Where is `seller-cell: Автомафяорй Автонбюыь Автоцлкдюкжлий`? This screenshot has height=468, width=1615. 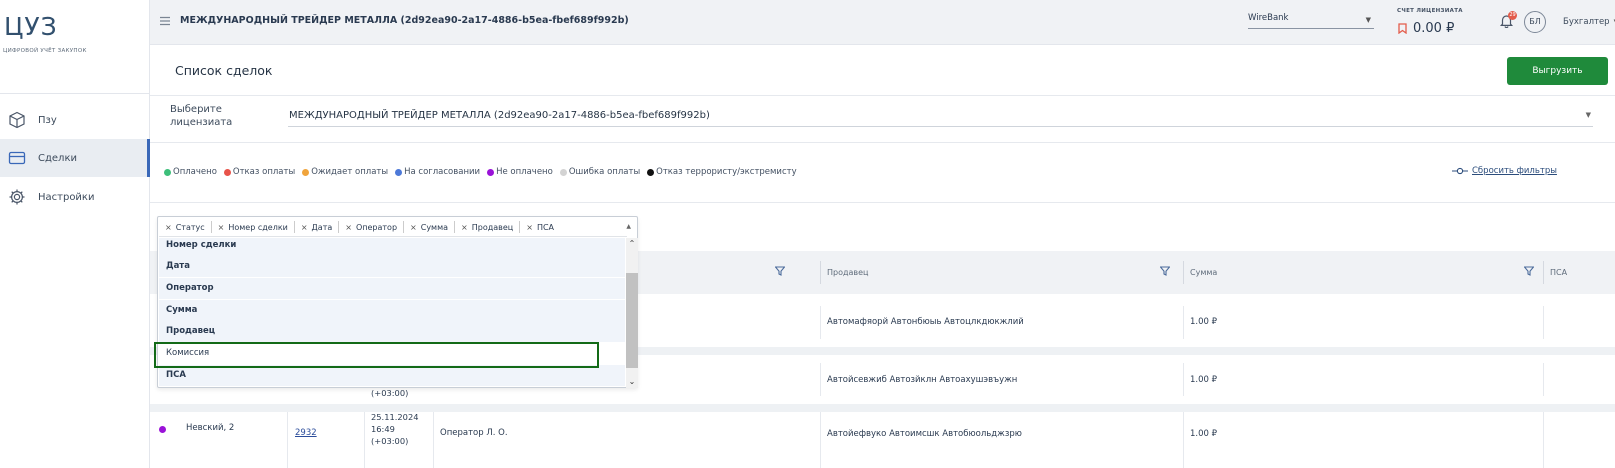
seller-cell: Автомафяорй Автонбюыь Автоцлкдюкжлий is located at coordinates (925, 322).